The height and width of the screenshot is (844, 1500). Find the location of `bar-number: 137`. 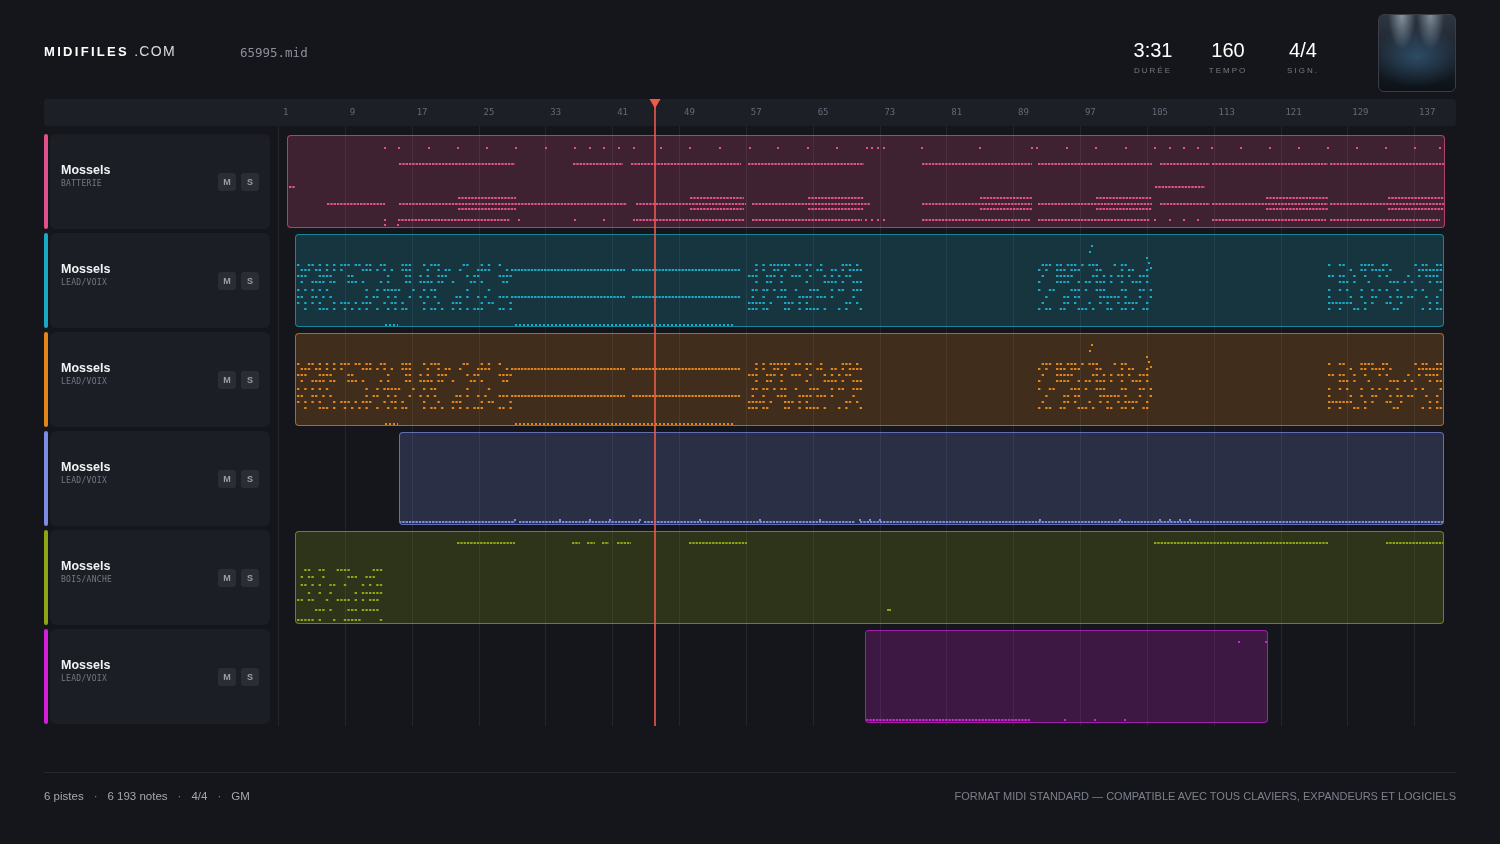

bar-number: 137 is located at coordinates (1427, 112).